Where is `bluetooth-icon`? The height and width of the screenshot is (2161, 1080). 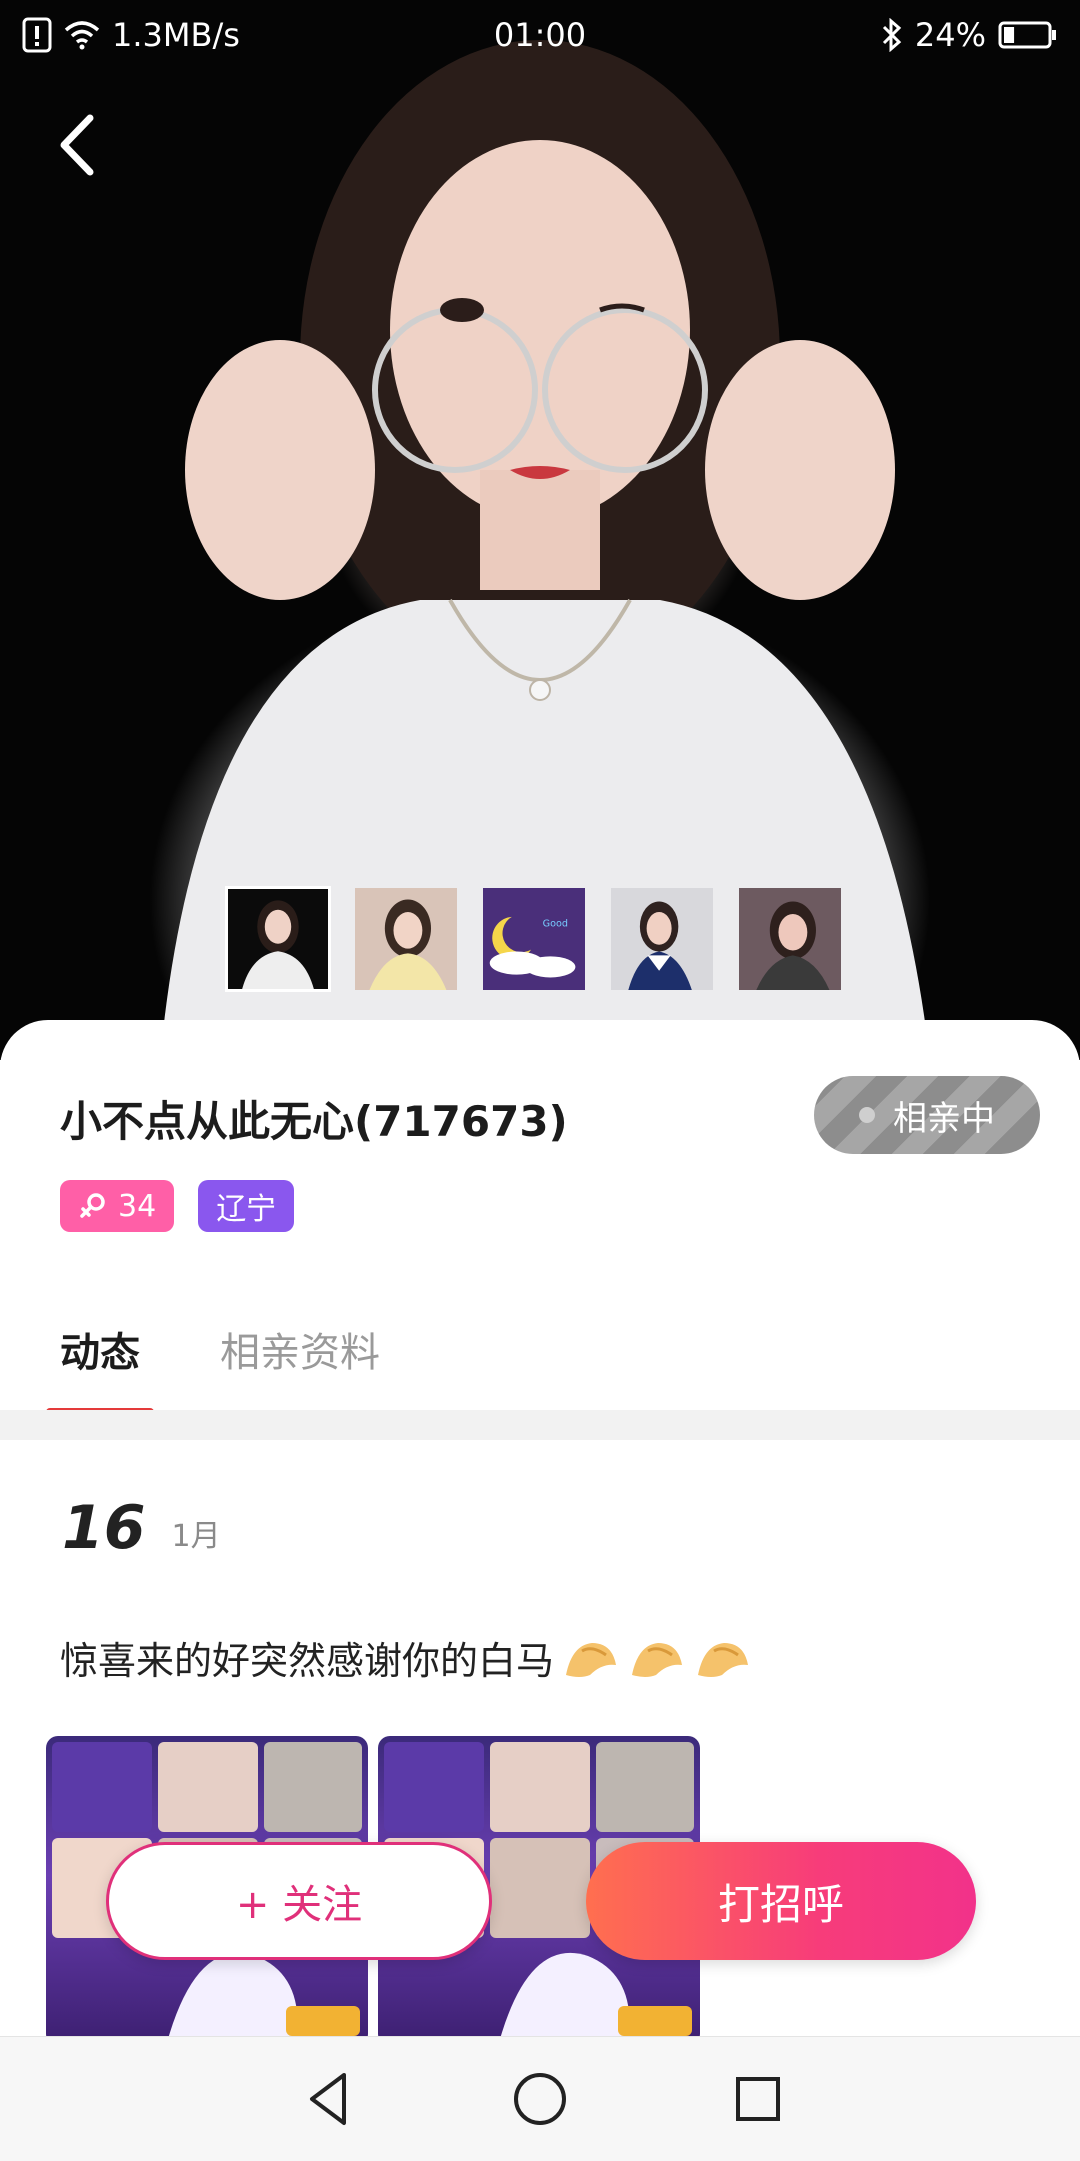 bluetooth-icon is located at coordinates (892, 35).